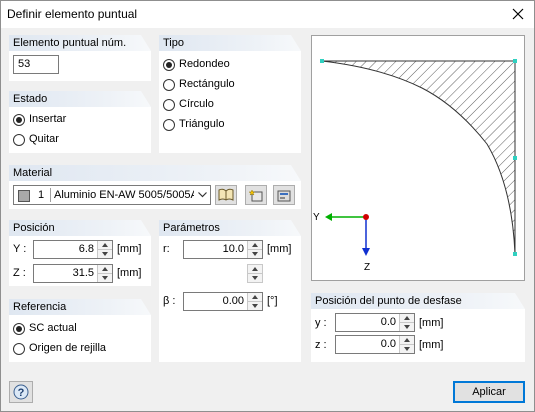 The image size is (535, 412). I want to click on type-label-rectangulo: Rectángulo, so click(207, 84).